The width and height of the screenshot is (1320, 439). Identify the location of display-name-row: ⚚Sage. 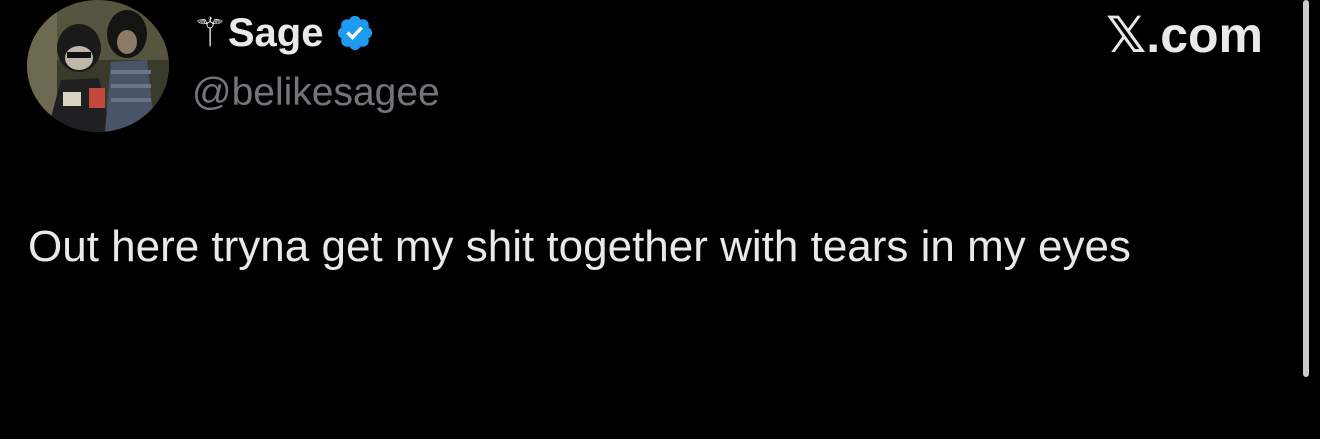
(283, 33).